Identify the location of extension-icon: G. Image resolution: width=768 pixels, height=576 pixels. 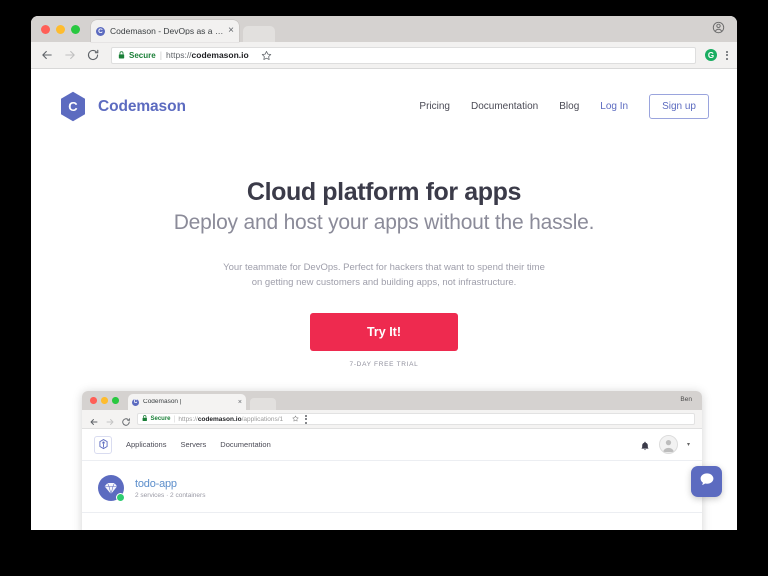
(711, 55).